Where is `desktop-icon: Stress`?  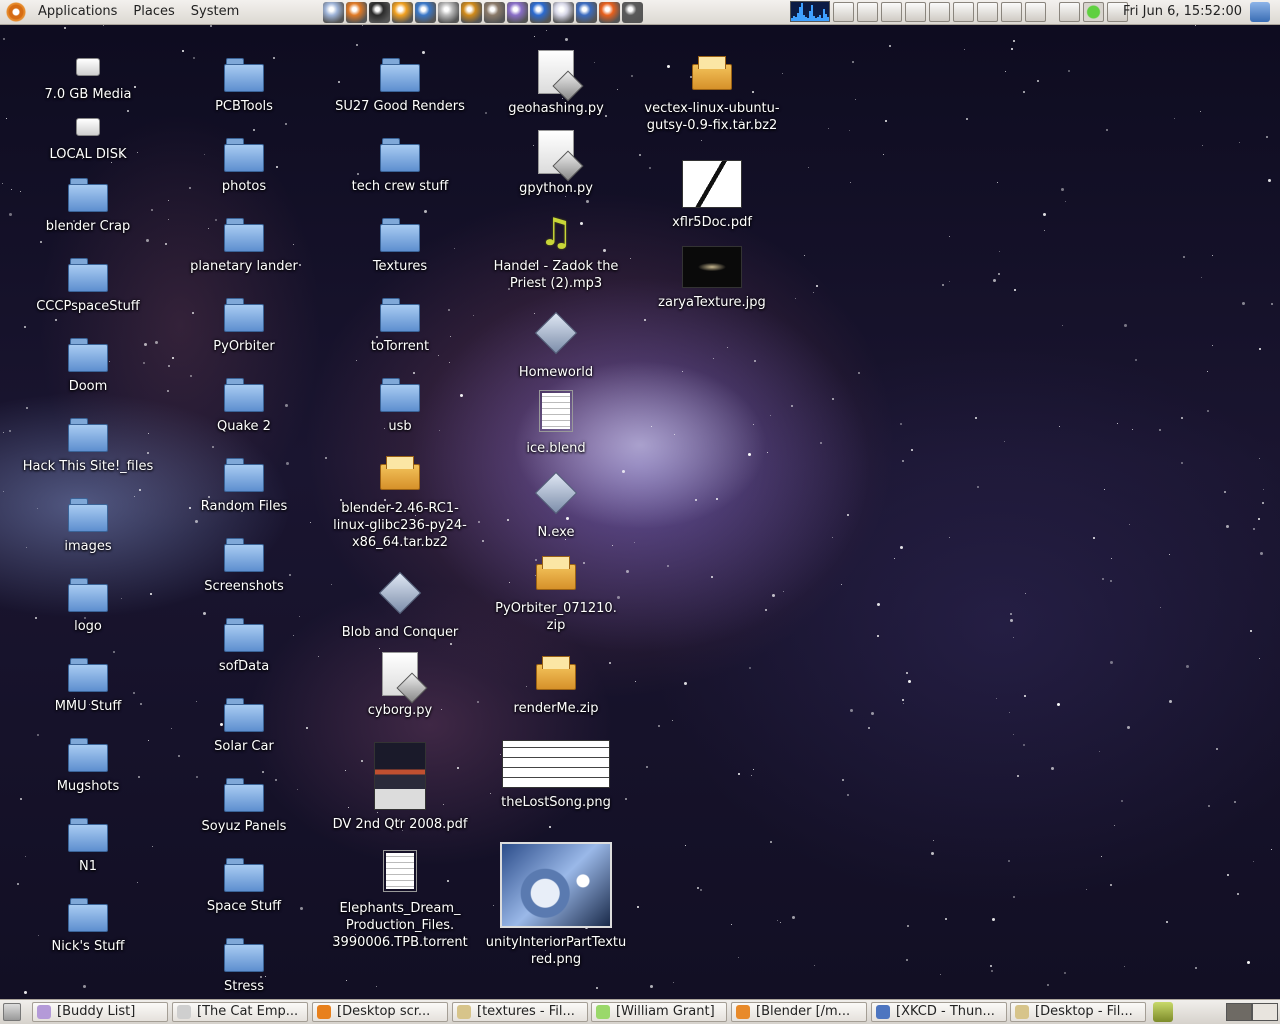
desktop-icon: Stress is located at coordinates (244, 963).